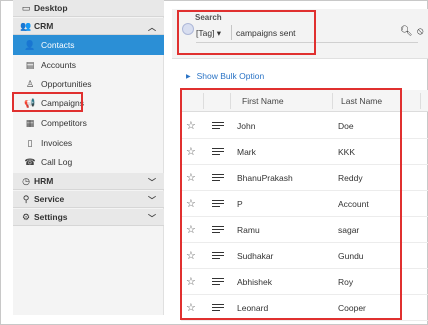 Image resolution: width=428 pixels, height=325 pixels. Describe the element at coordinates (51, 217) in the screenshot. I see `sidebar-section-label: Settings` at that location.